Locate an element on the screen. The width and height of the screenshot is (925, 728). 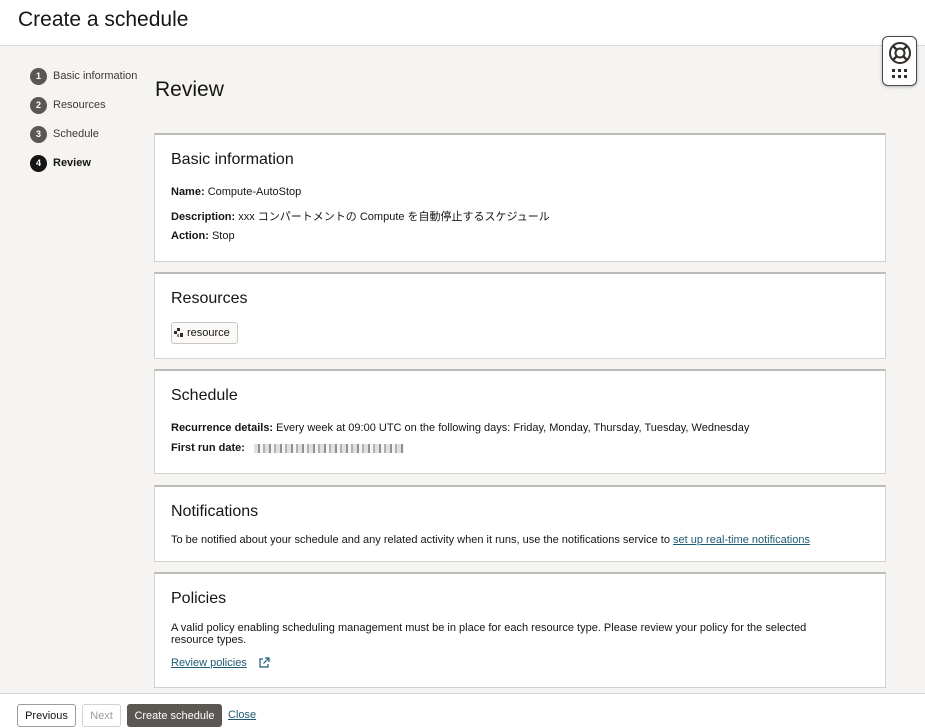
step-basic-information: 1 Basic information is located at coordinates (90, 76).